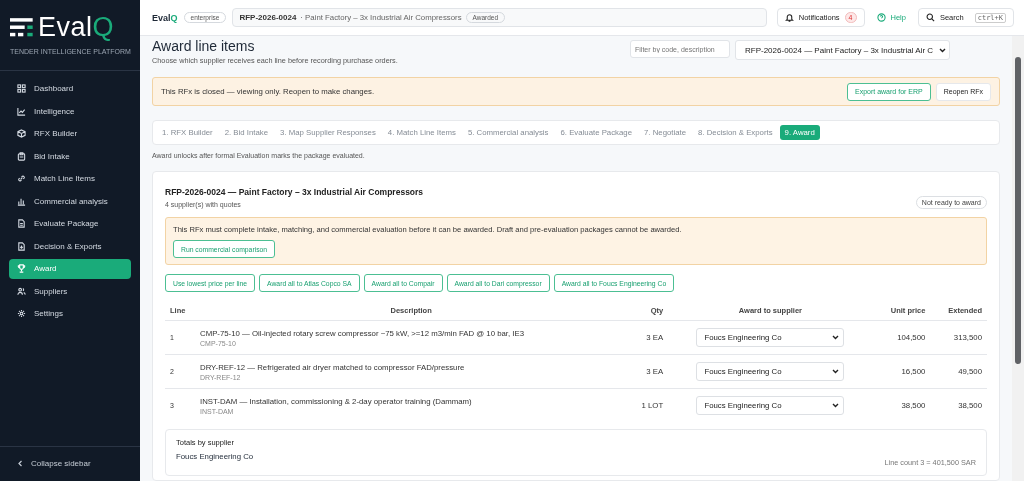  What do you see at coordinates (70, 134) in the screenshot?
I see `nav-item: RFX Builder` at bounding box center [70, 134].